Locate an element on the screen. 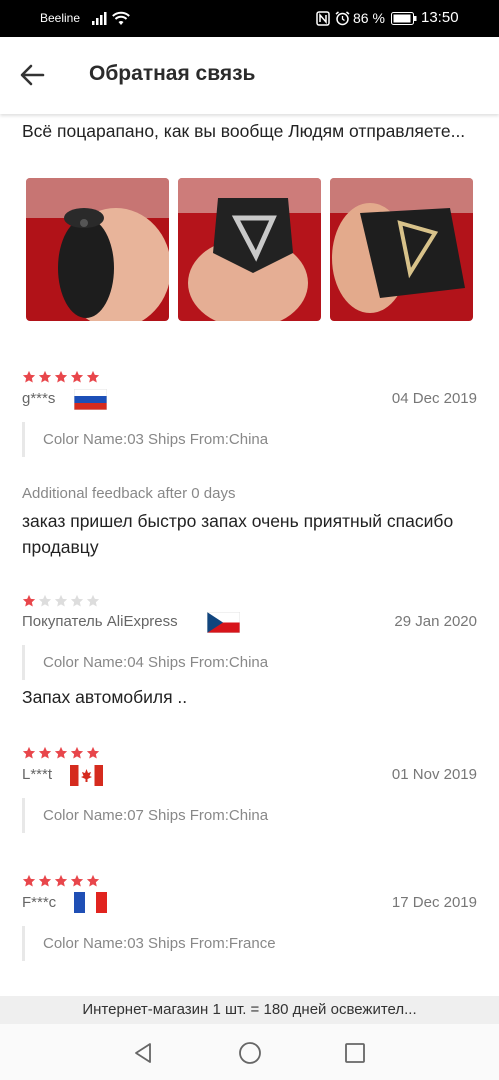  page-title: Обратная связь is located at coordinates (172, 73).